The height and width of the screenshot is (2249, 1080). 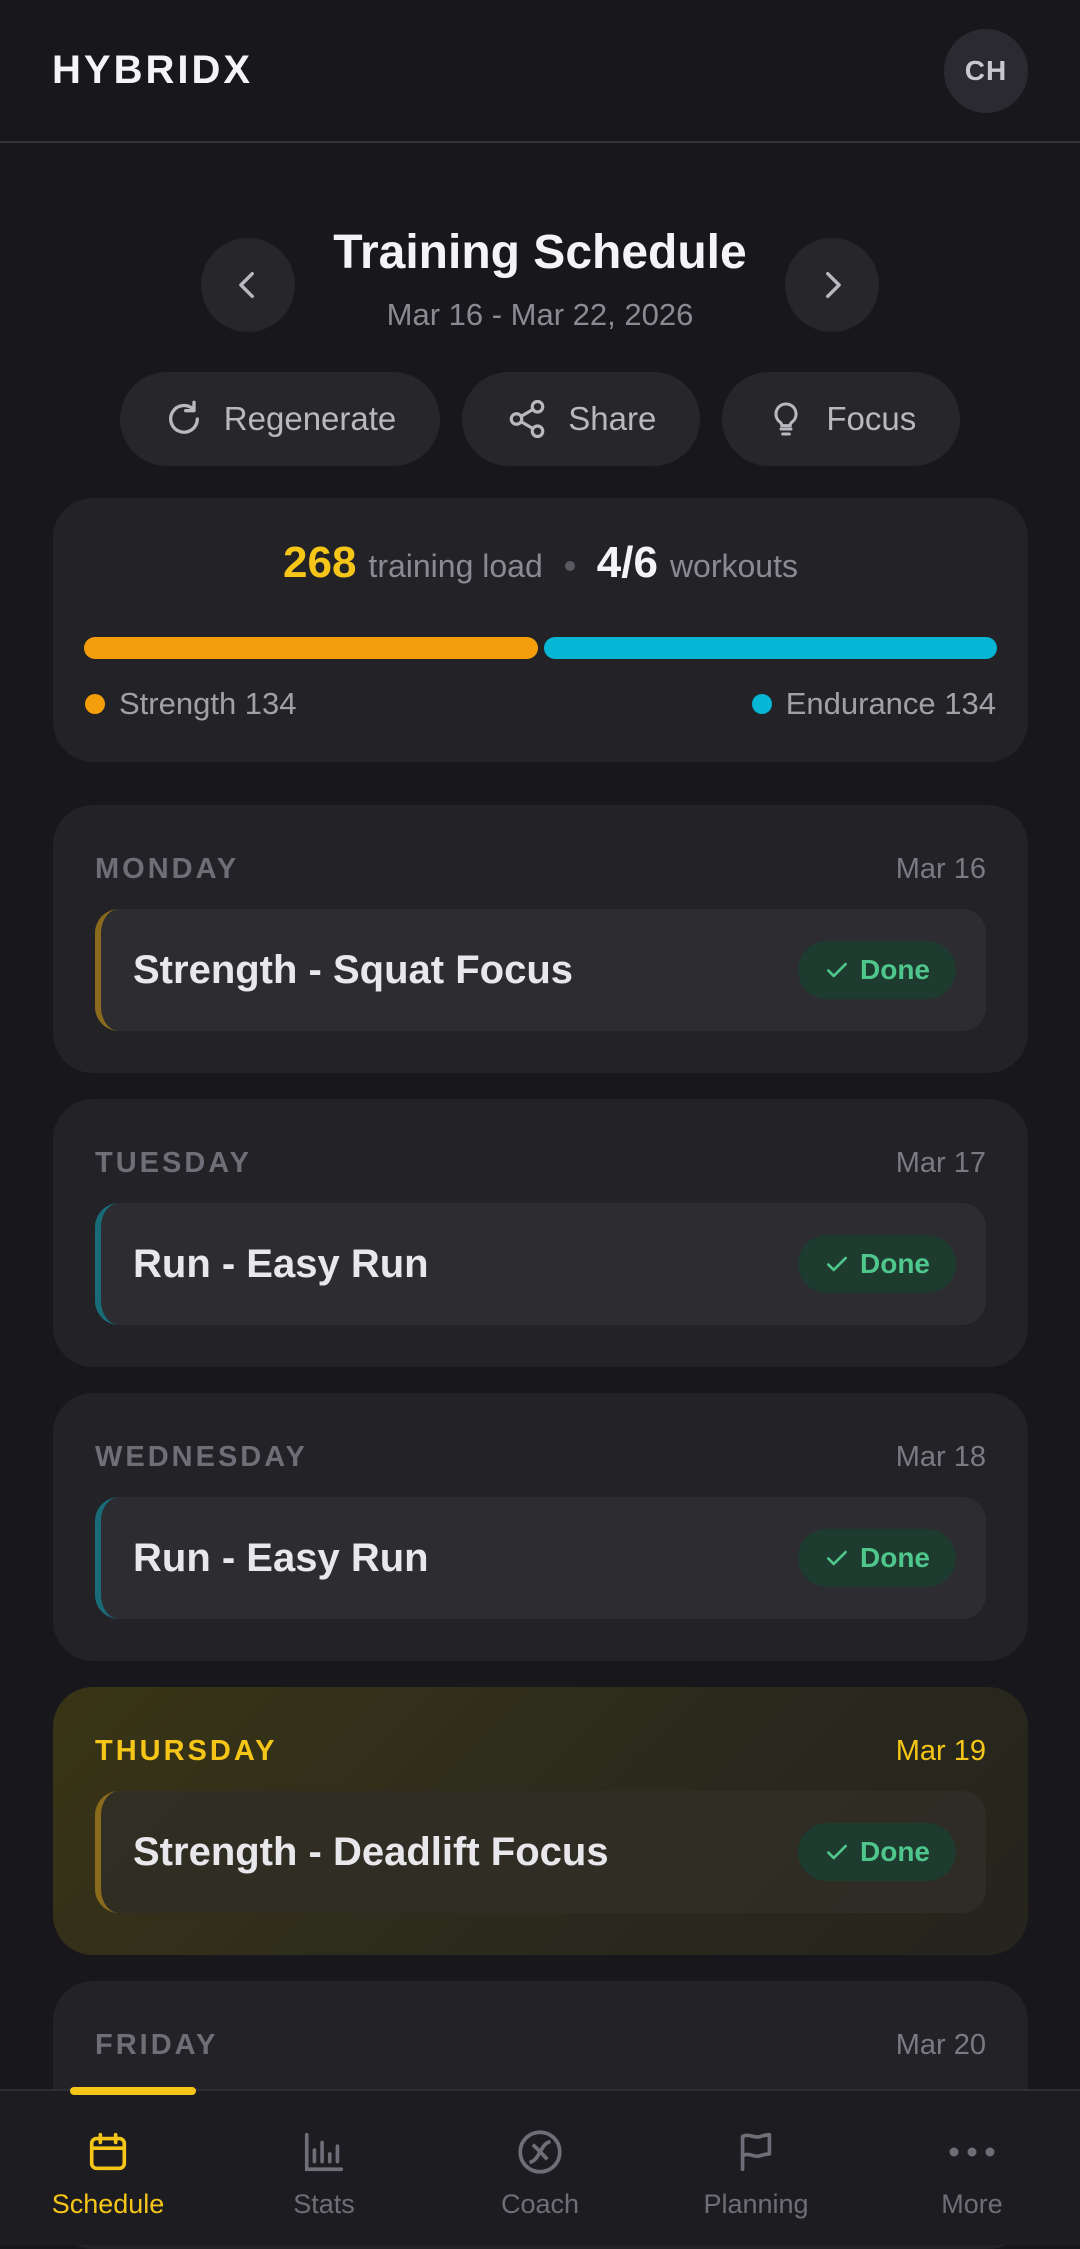 I want to click on page-title: Training Schedule, so click(x=540, y=252).